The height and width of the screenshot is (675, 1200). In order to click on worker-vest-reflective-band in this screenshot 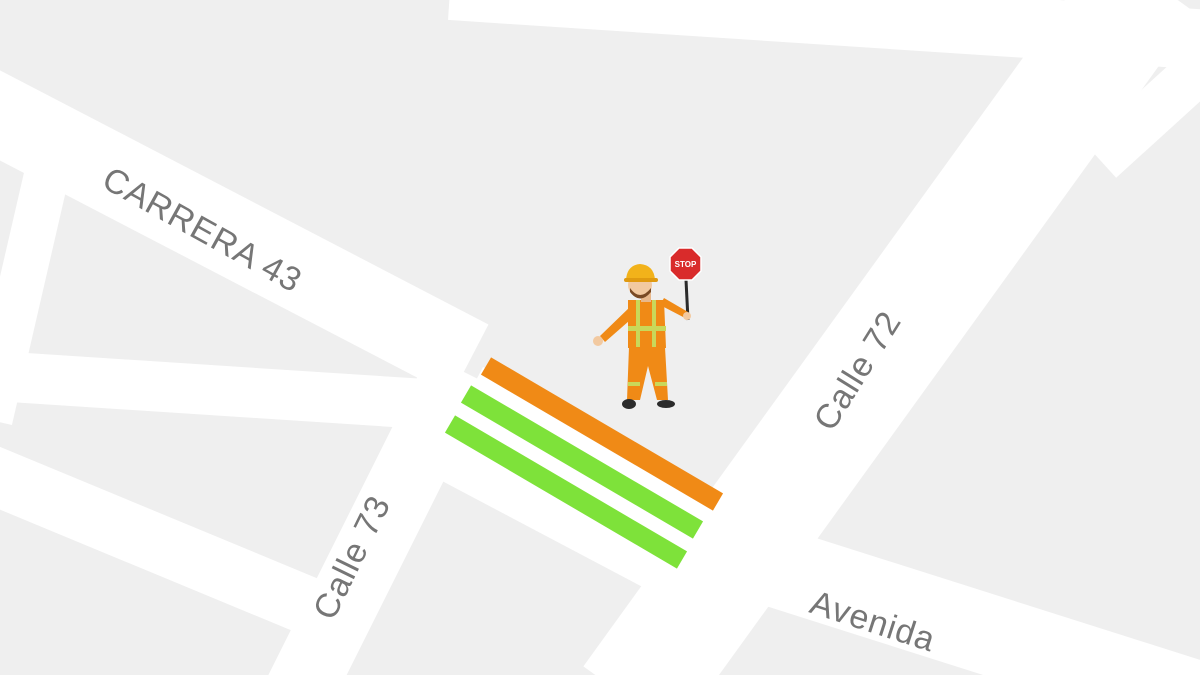, I will do `click(647, 328)`.